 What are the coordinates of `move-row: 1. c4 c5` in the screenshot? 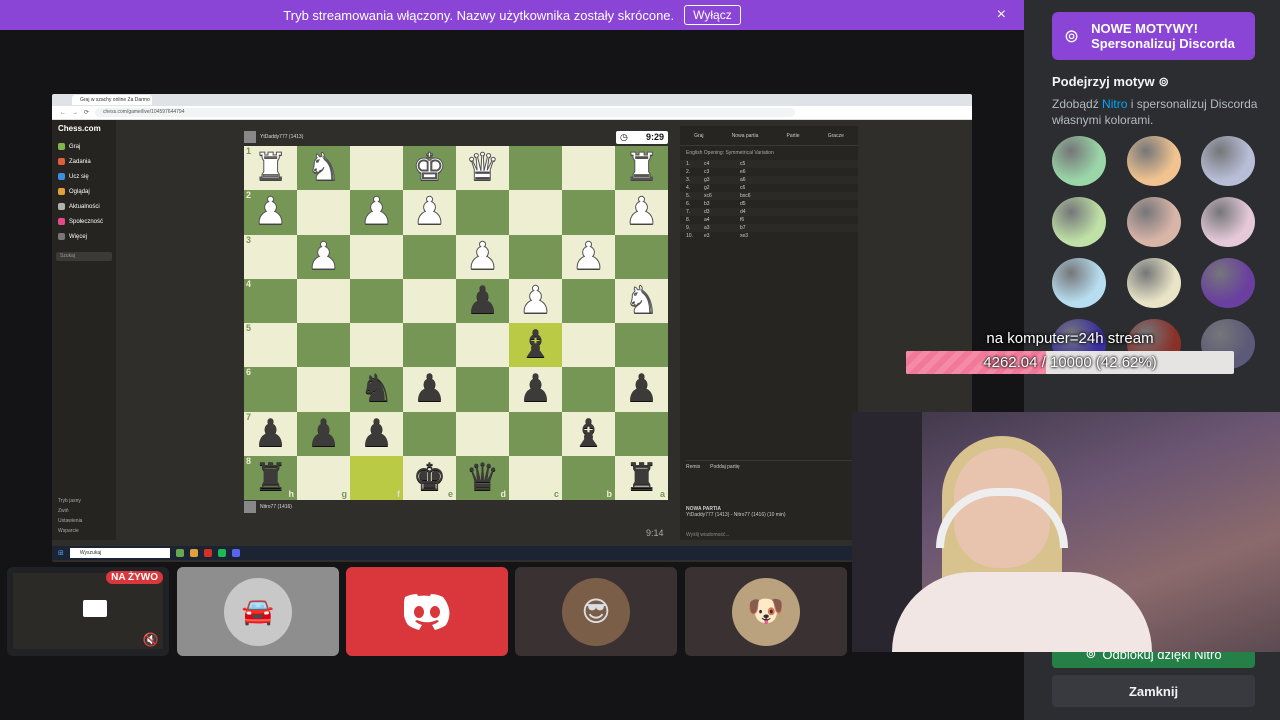 It's located at (769, 164).